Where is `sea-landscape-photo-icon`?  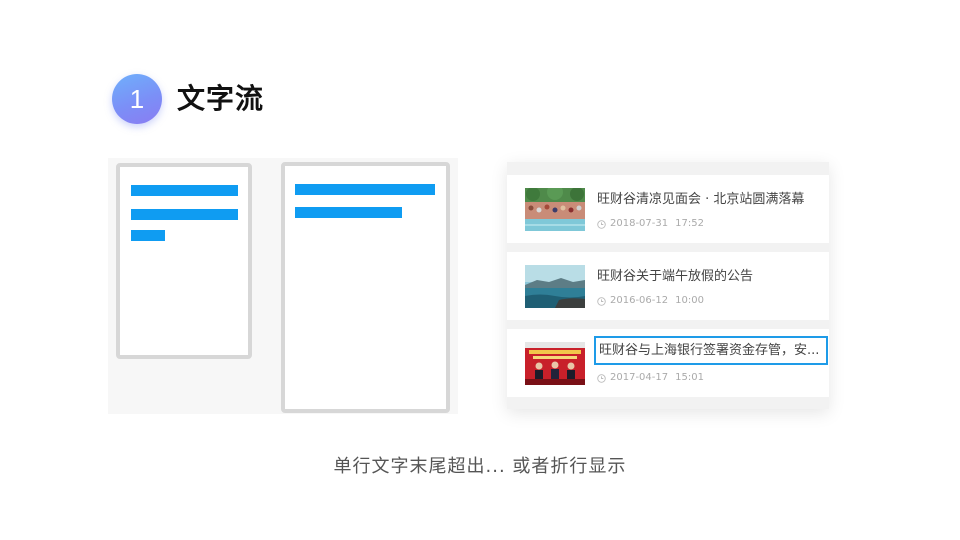
sea-landscape-photo-icon is located at coordinates (555, 286).